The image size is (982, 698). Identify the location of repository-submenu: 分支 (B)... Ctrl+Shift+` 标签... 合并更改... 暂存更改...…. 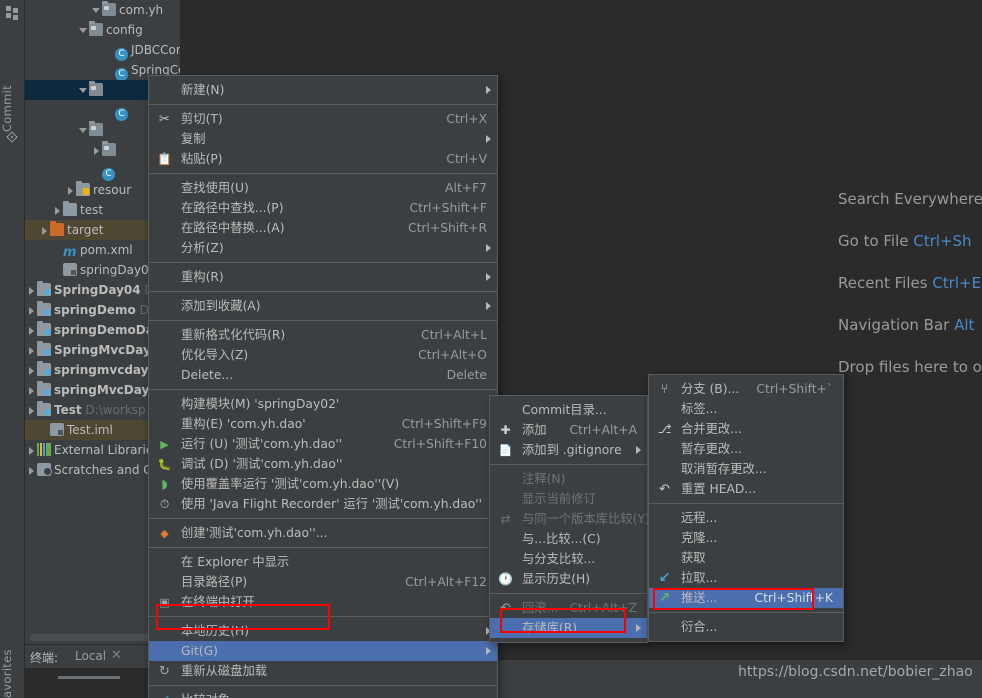
(746, 508).